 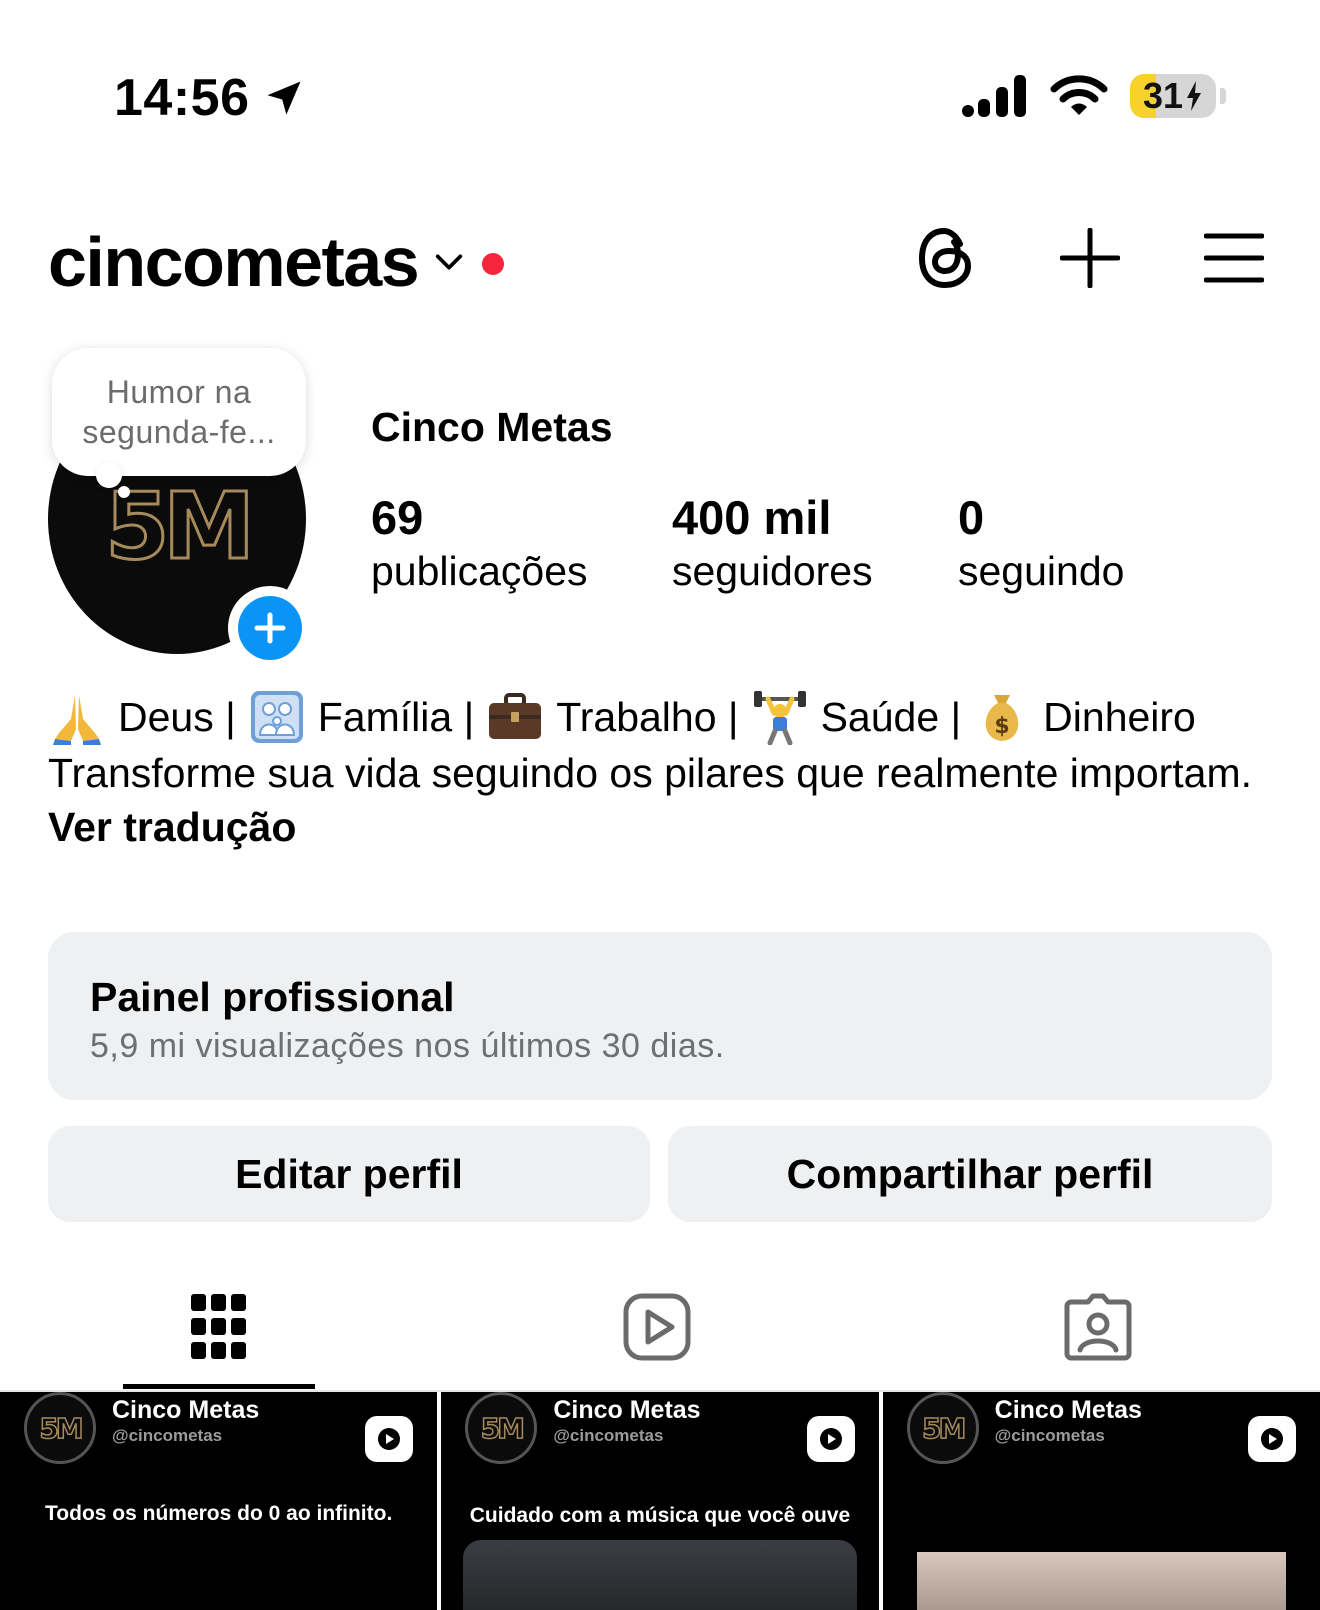 I want to click on money-bag-icon: $, so click(x=1002, y=717).